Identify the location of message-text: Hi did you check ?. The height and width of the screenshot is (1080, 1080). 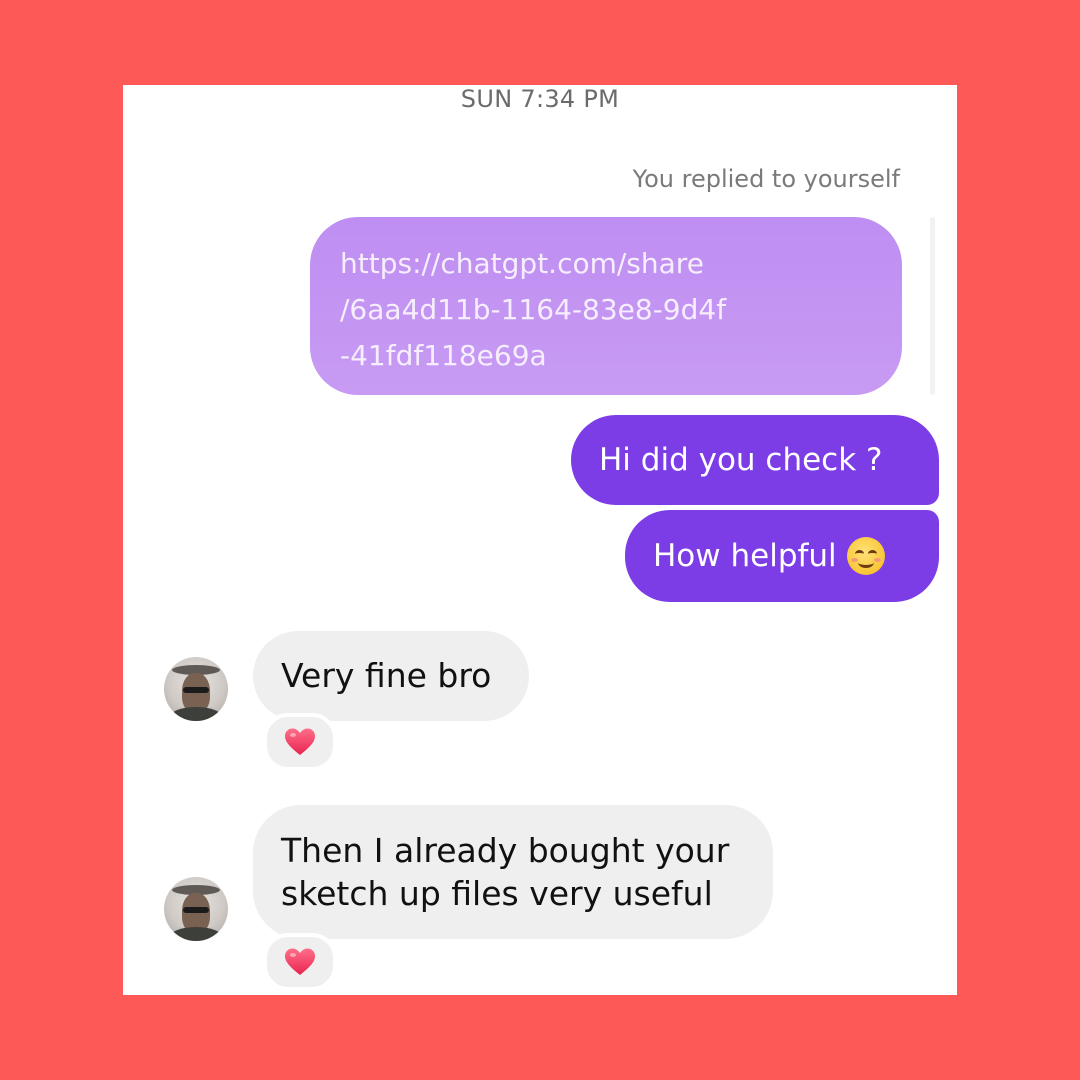
(741, 460).